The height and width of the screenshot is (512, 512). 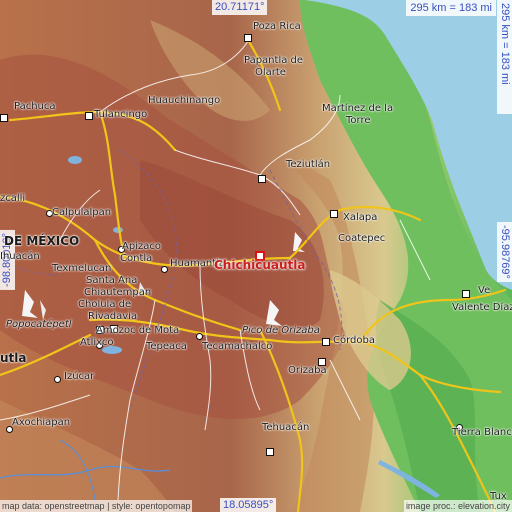 I want to click on place-label: Tehuacán, so click(x=286, y=427).